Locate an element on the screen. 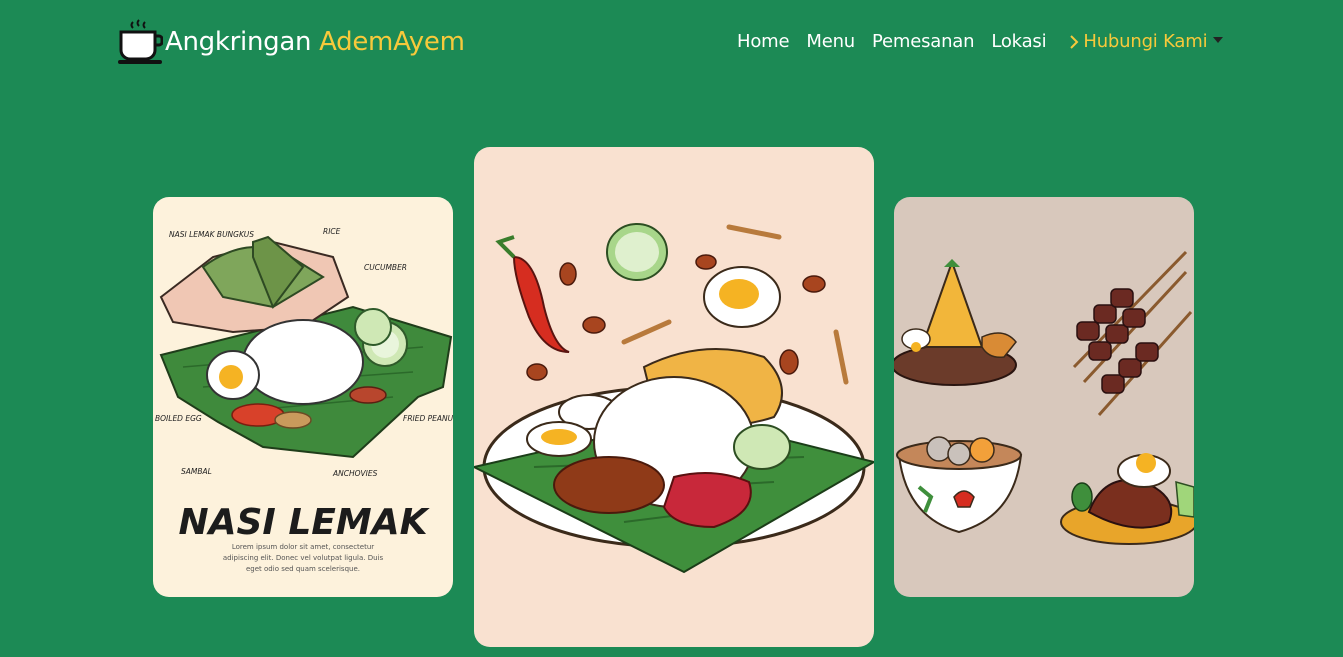 This screenshot has height=657, width=1343. brand-name-main: Angkringan is located at coordinates (242, 42).